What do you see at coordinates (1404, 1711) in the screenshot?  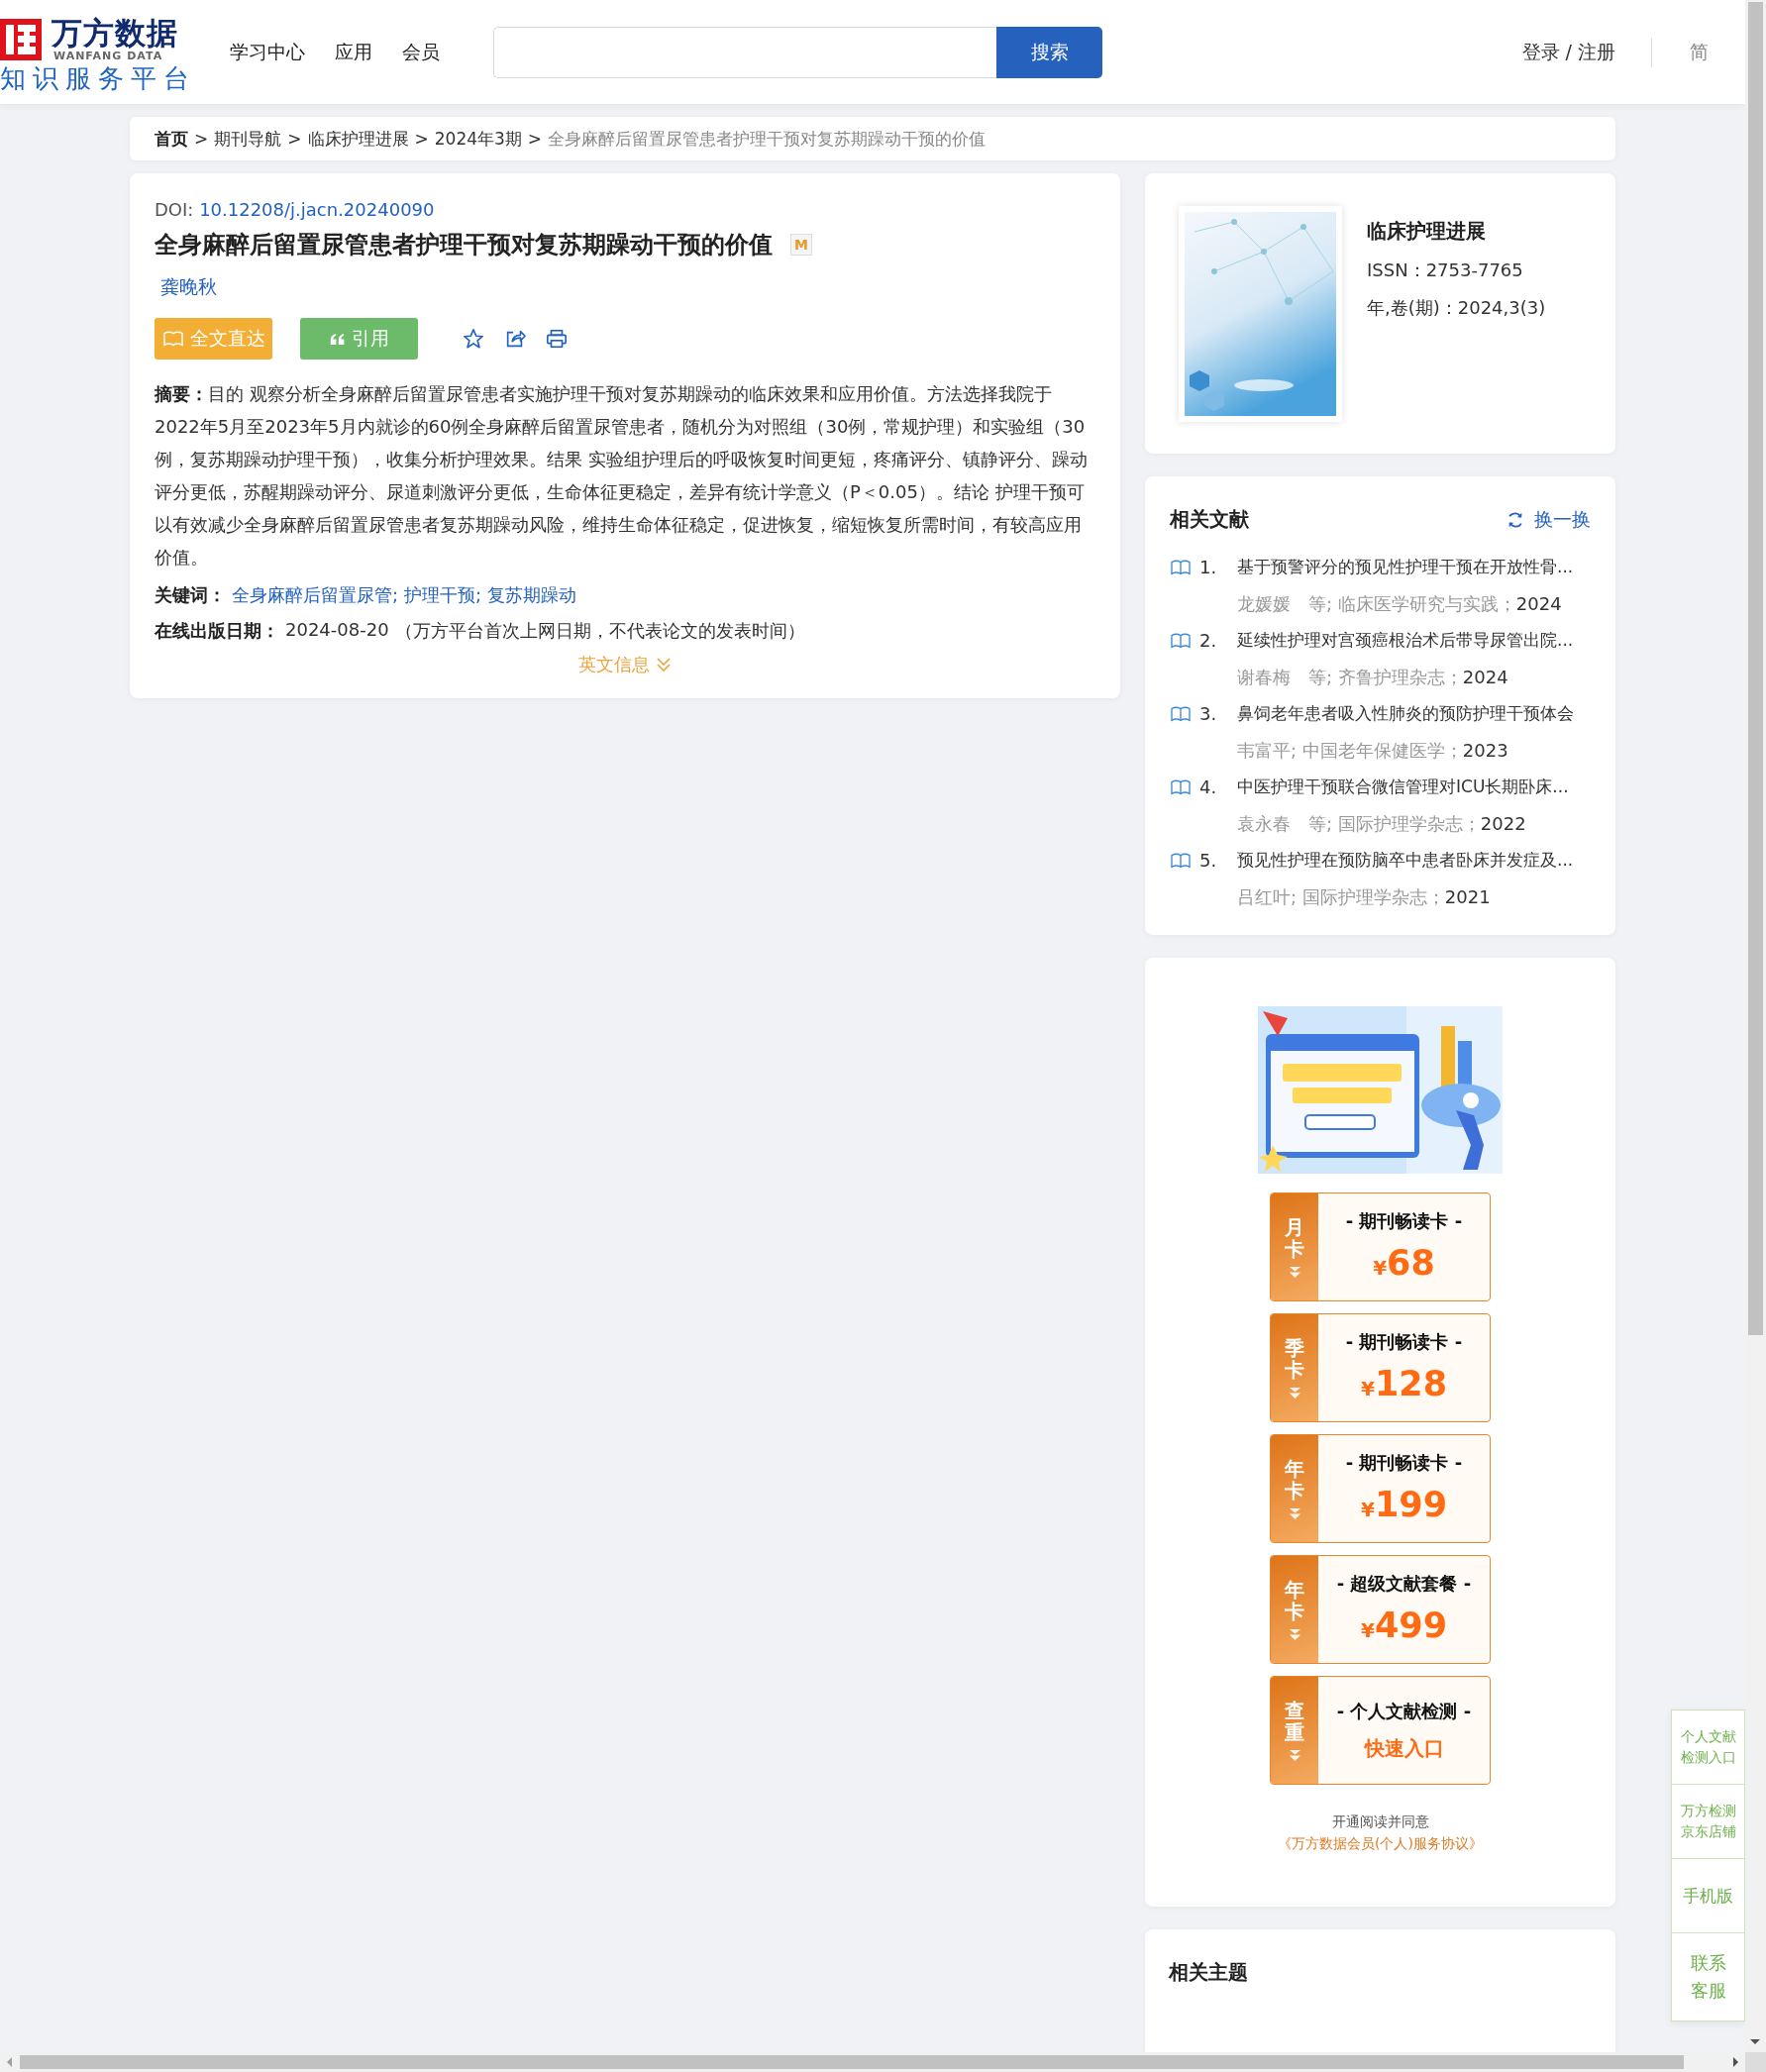 I see `card-title: - 个人文献检测 -` at bounding box center [1404, 1711].